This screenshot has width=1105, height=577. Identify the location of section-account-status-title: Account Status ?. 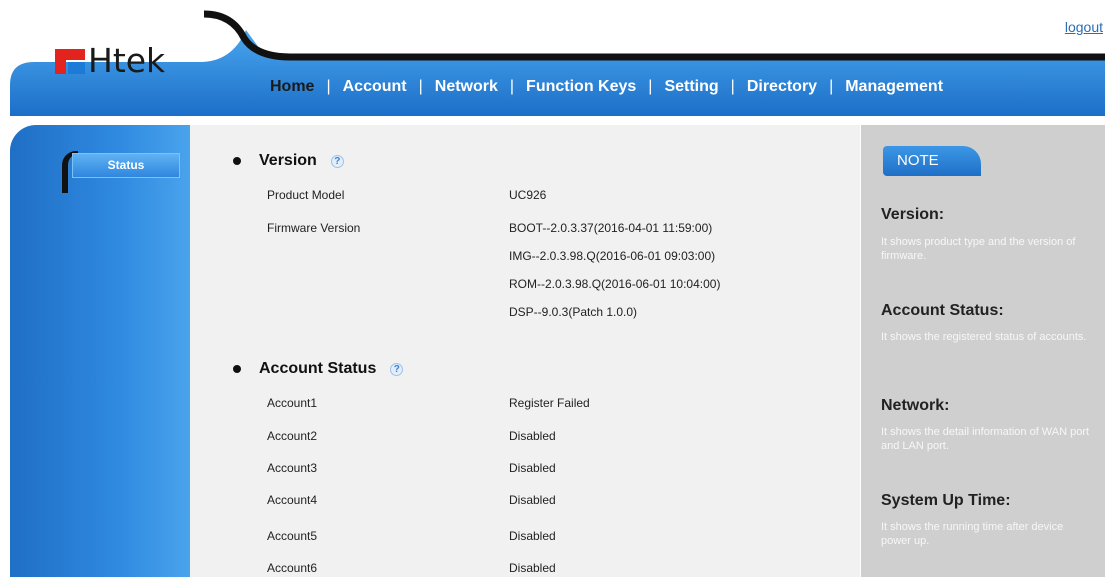
(318, 369).